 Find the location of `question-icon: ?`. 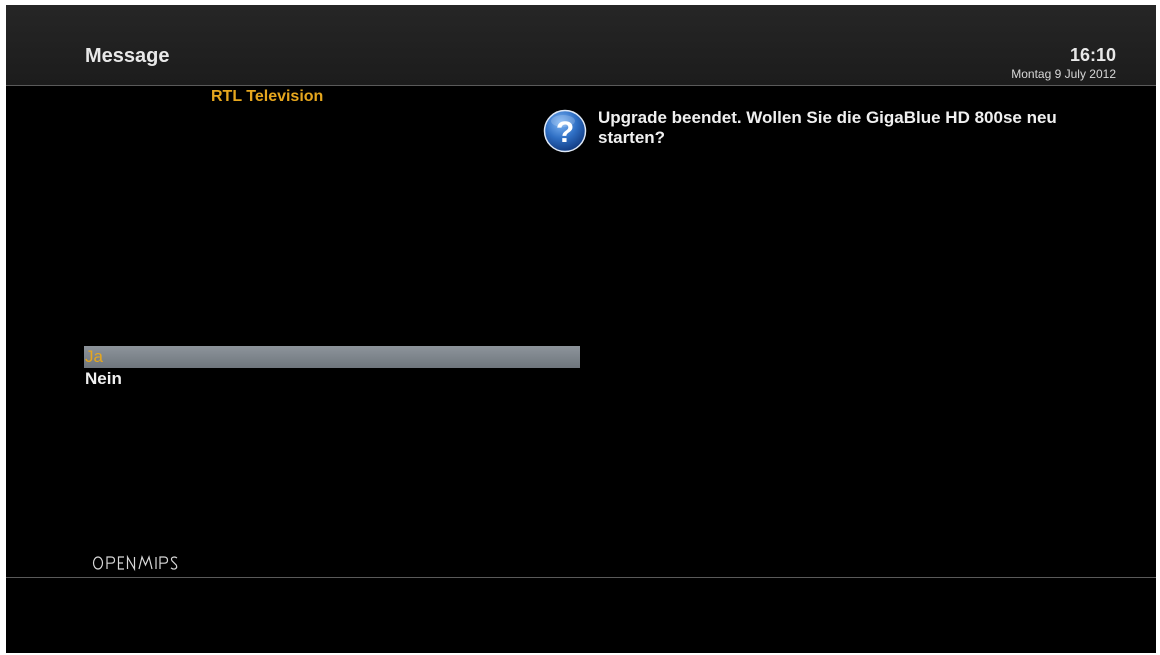

question-icon: ? is located at coordinates (565, 131).